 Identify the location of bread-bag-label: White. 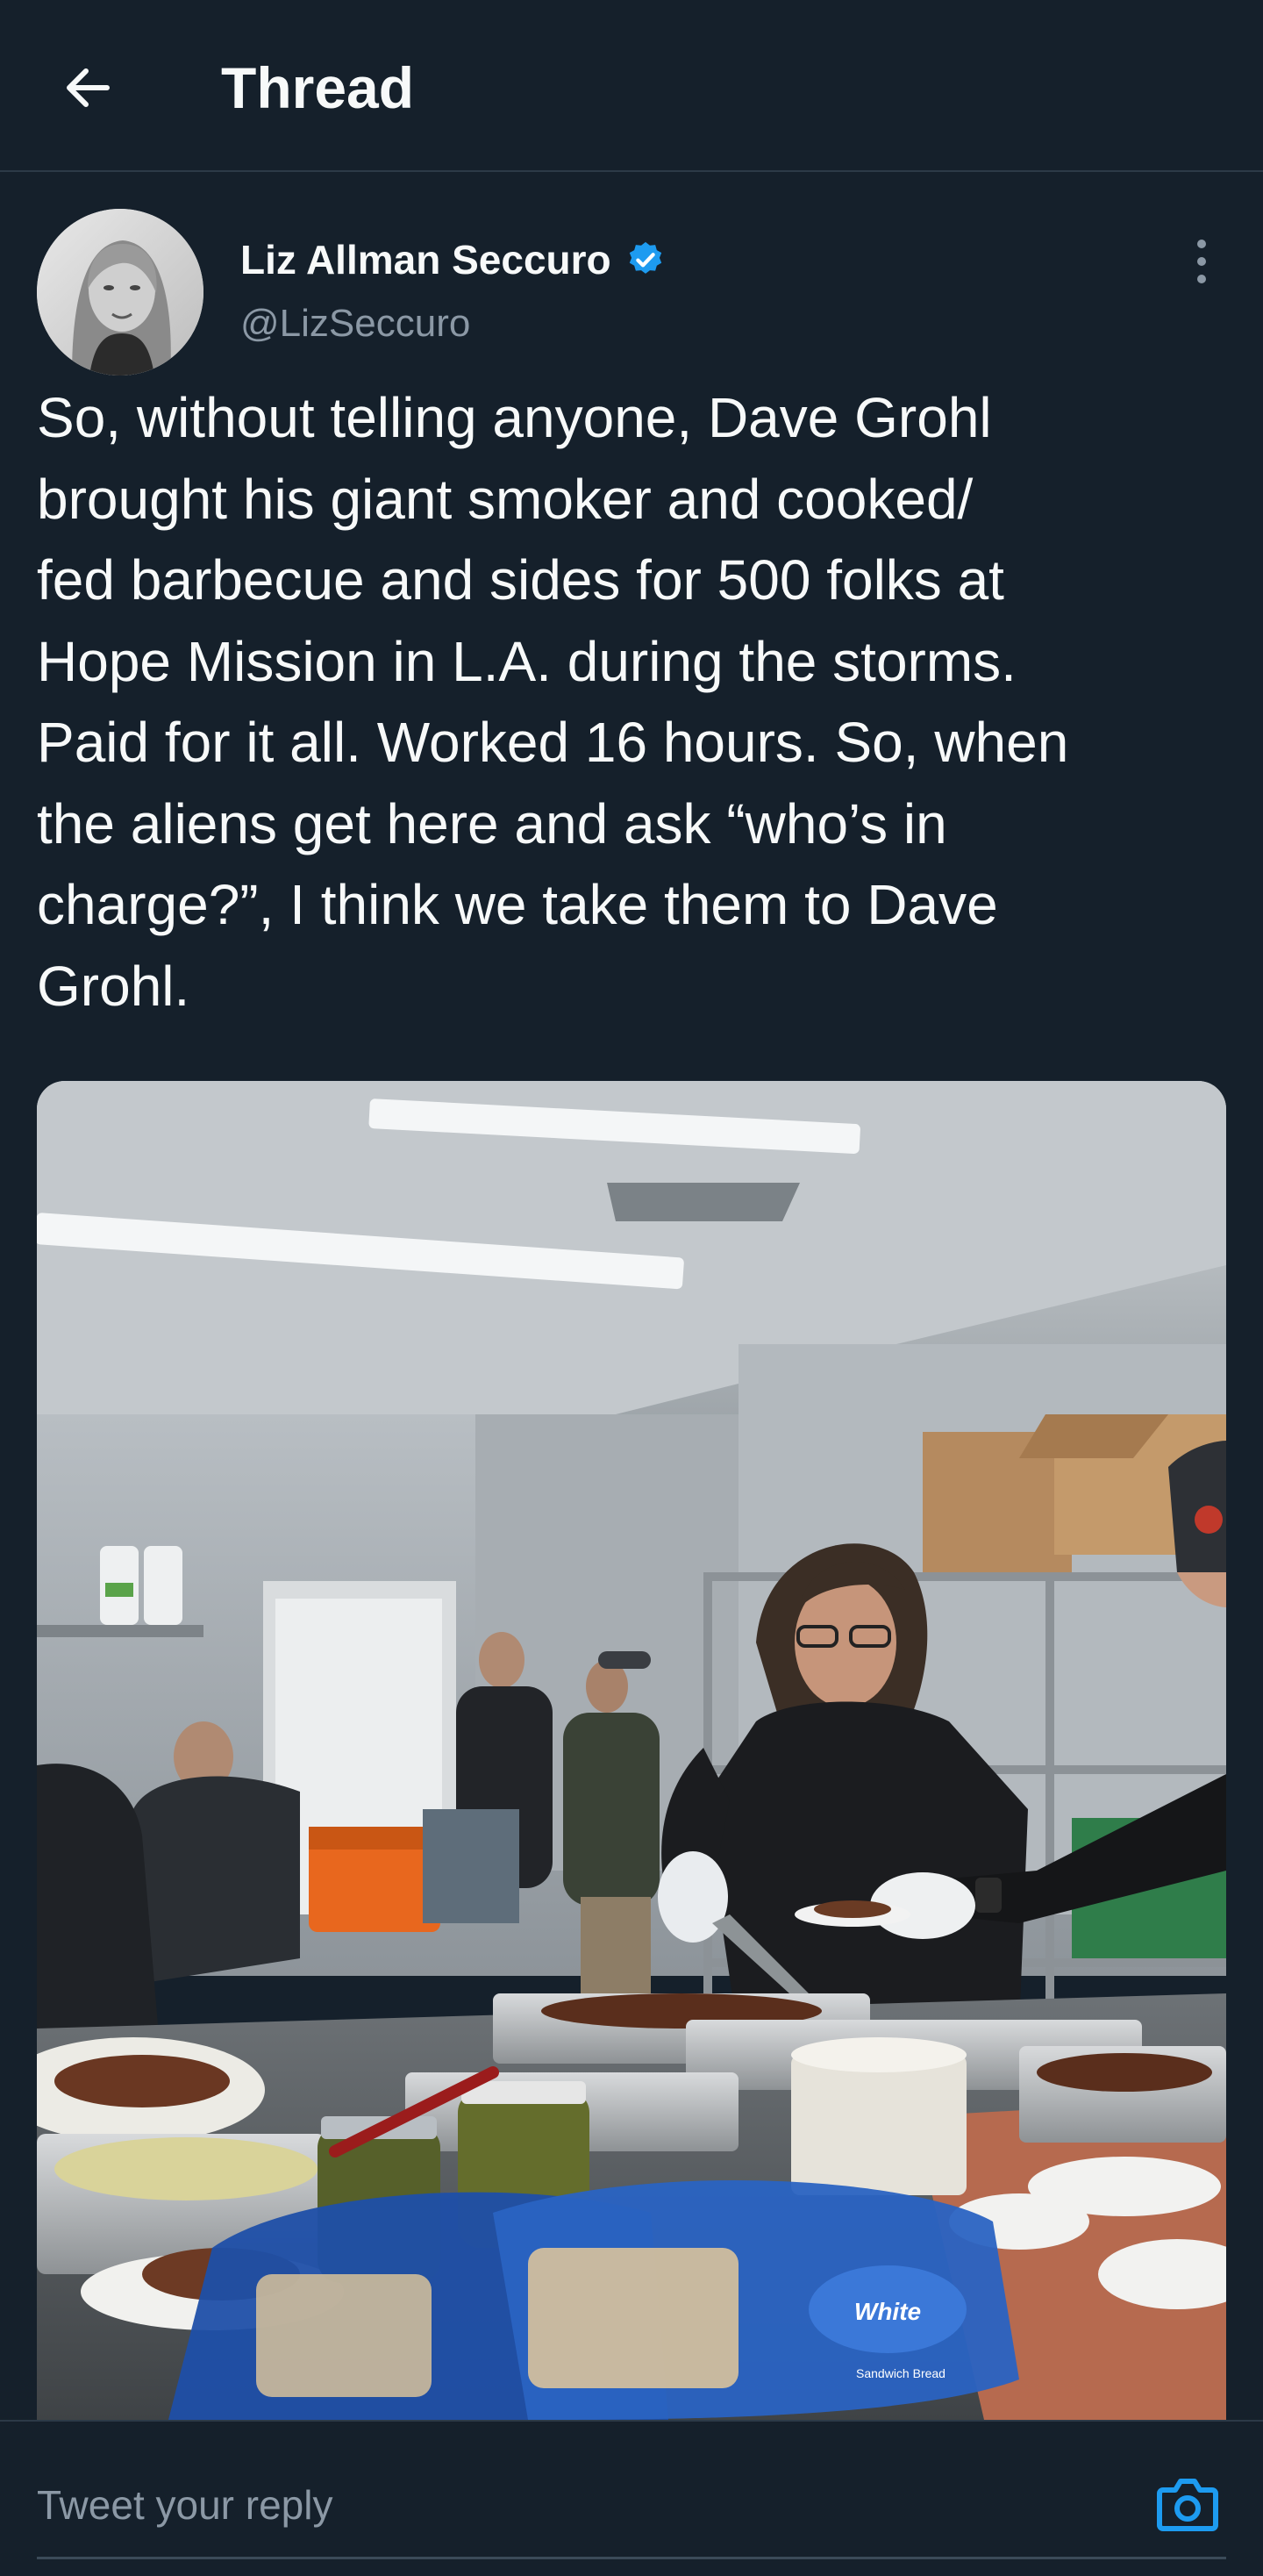
(887, 2311).